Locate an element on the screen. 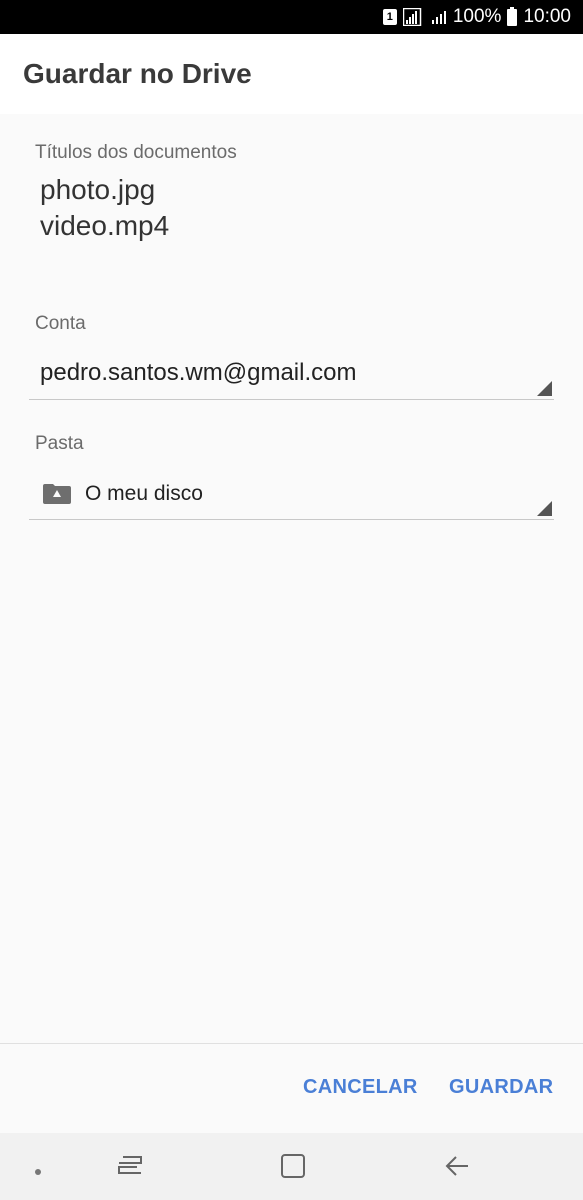 The width and height of the screenshot is (583, 1200). sim-icon: 1 is located at coordinates (389, 17).